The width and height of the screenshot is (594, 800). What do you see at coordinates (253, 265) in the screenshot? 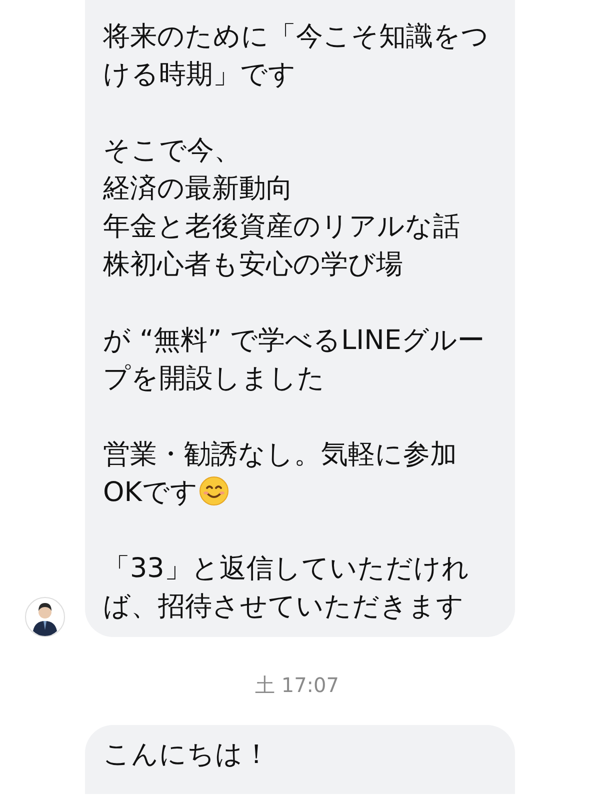
I see `message-text: 株初心者も安心の学び場` at bounding box center [253, 265].